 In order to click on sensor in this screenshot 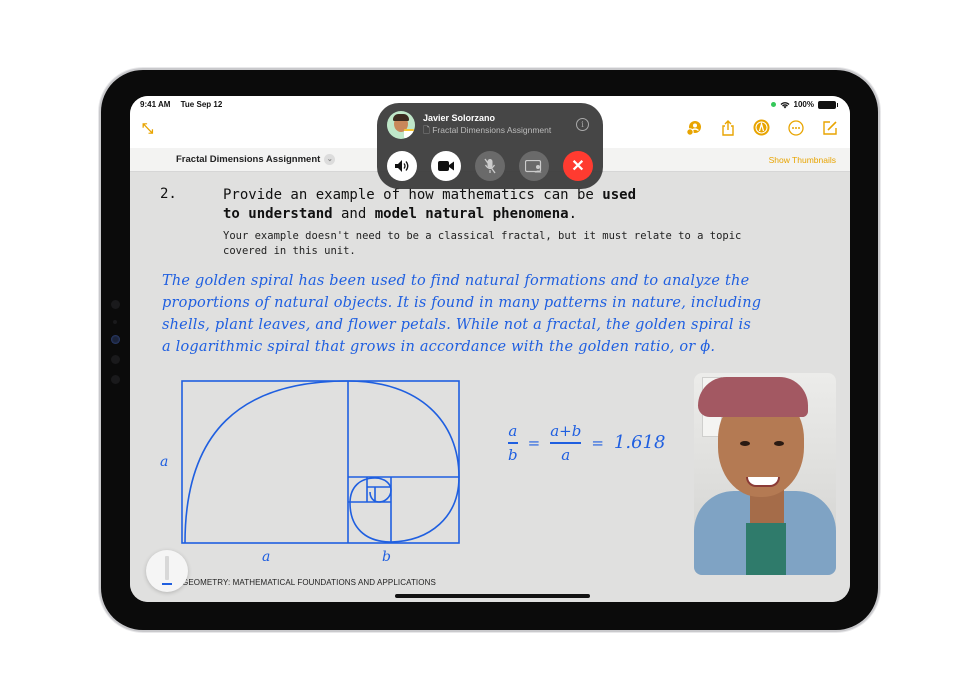, I will do `click(115, 322)`.